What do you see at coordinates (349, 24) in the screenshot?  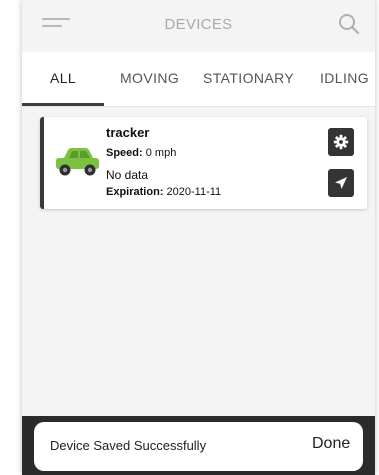 I see `search-icon` at bounding box center [349, 24].